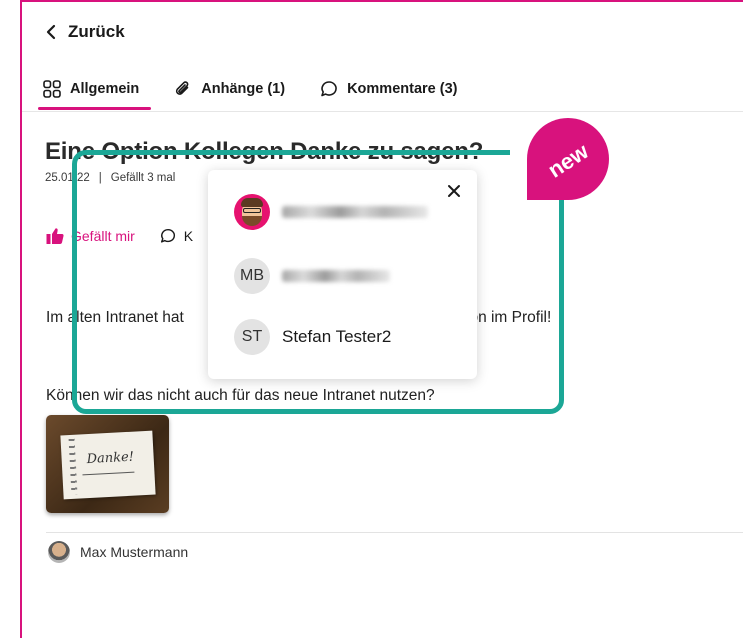 This screenshot has height=638, width=743. I want to click on tab-anhaenge: Anhänge (1), so click(229, 89).